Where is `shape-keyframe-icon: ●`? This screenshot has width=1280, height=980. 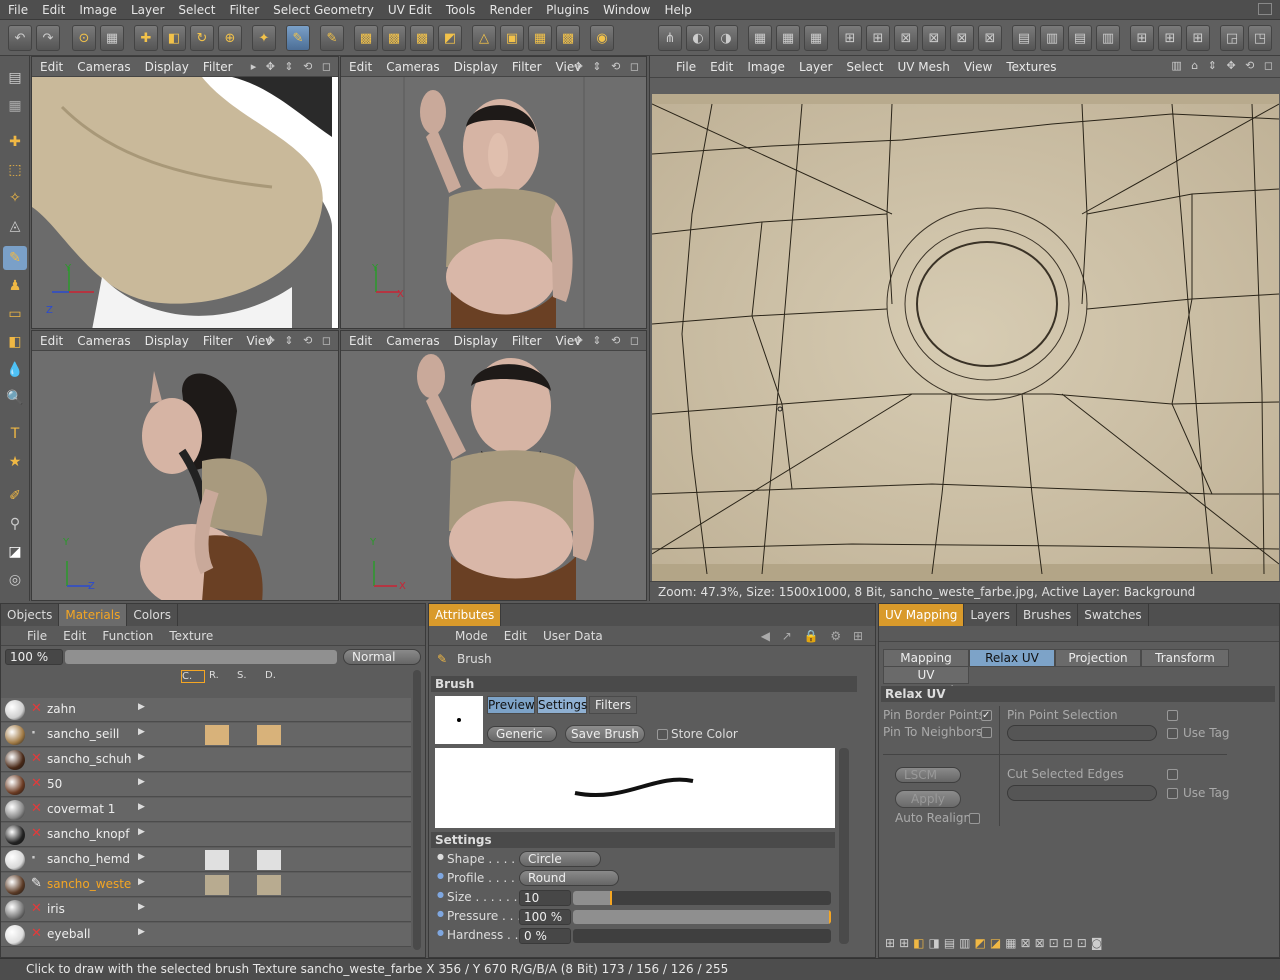 shape-keyframe-icon: ● is located at coordinates (440, 856).